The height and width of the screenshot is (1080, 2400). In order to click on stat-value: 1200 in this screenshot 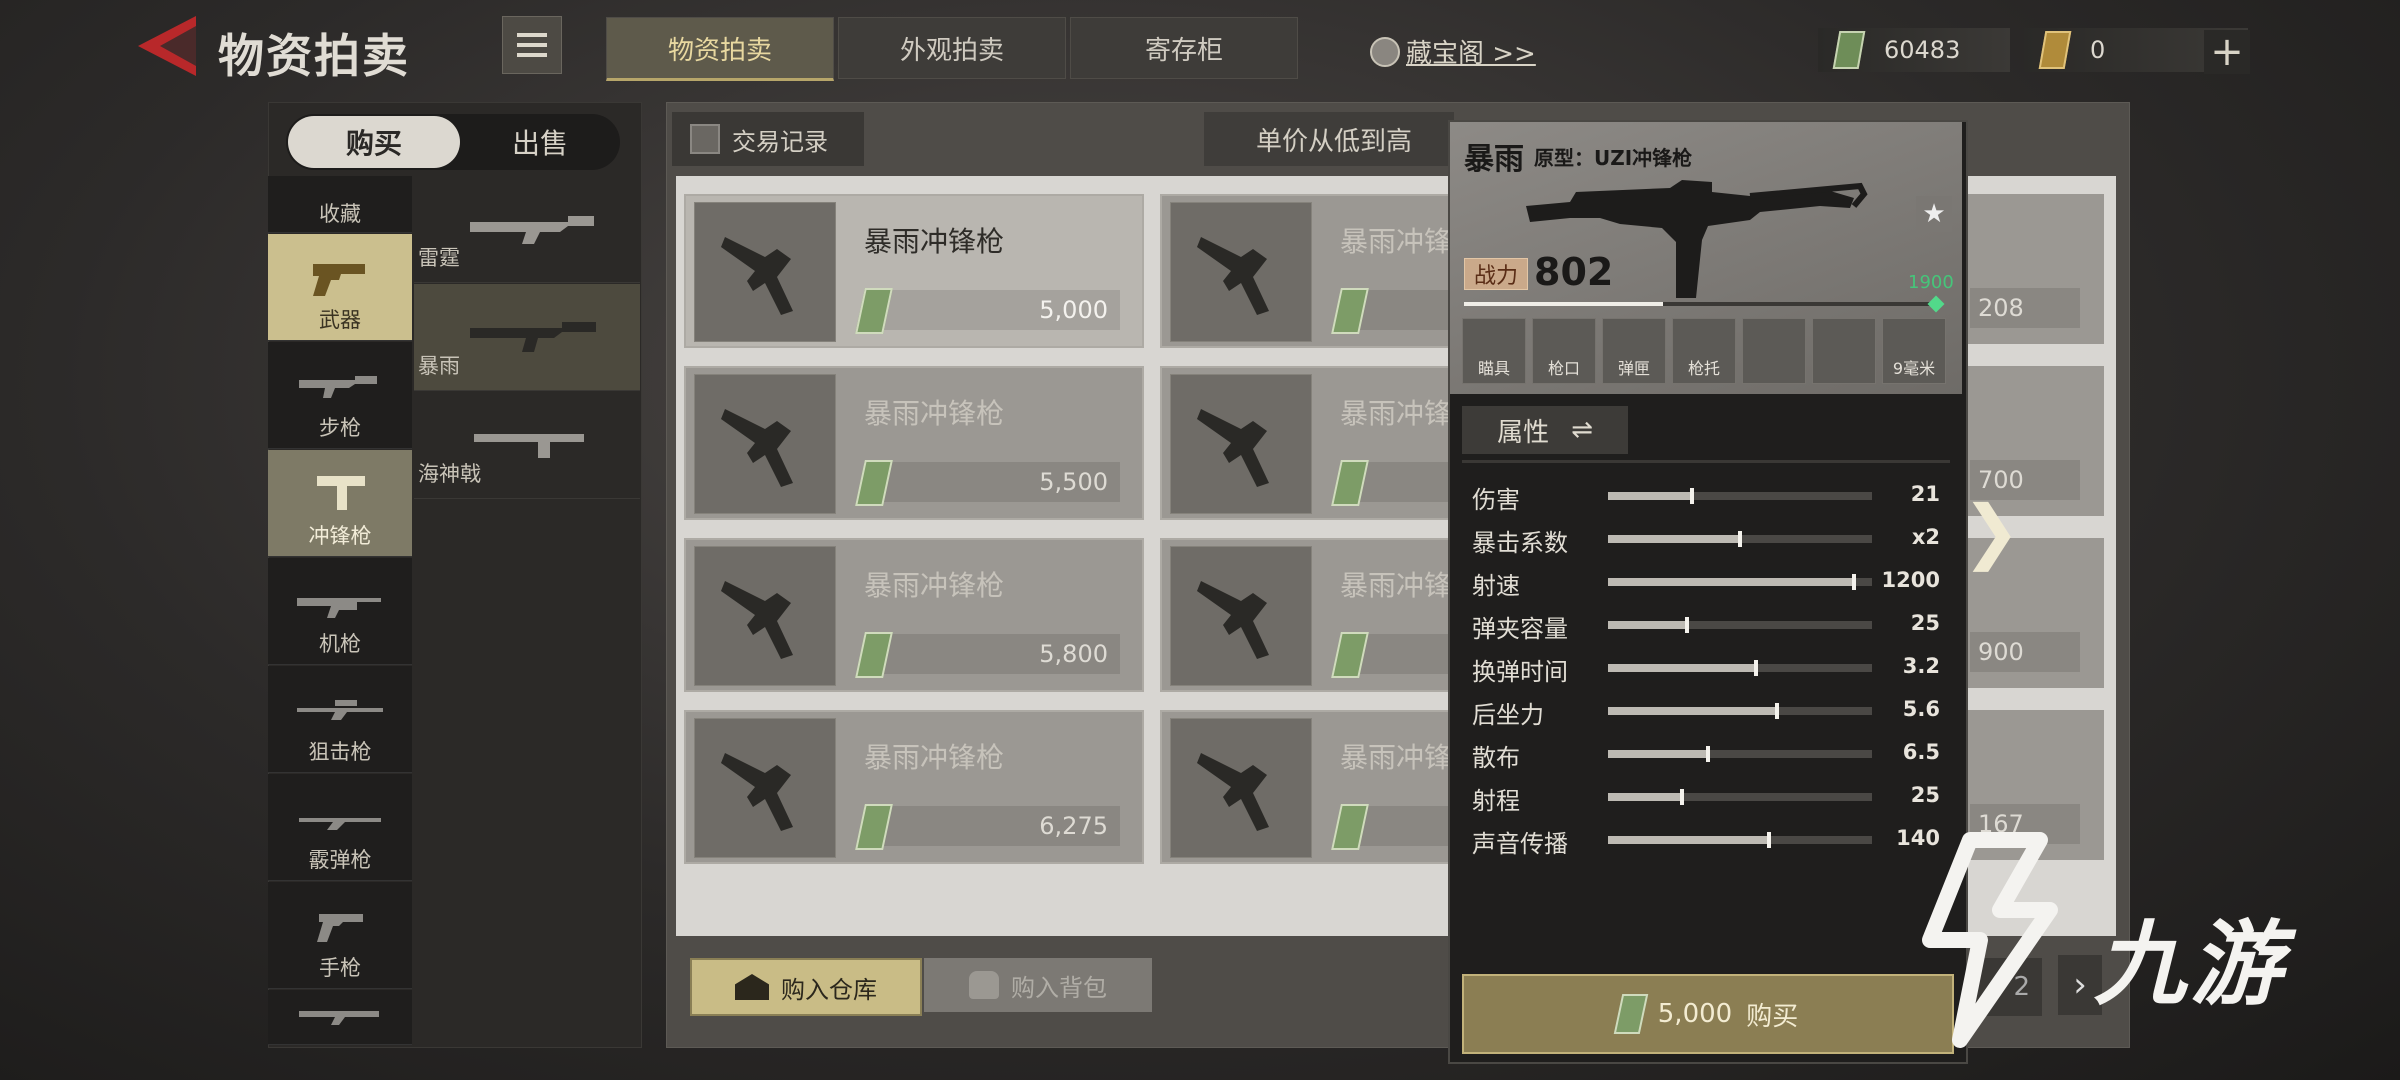, I will do `click(1910, 580)`.